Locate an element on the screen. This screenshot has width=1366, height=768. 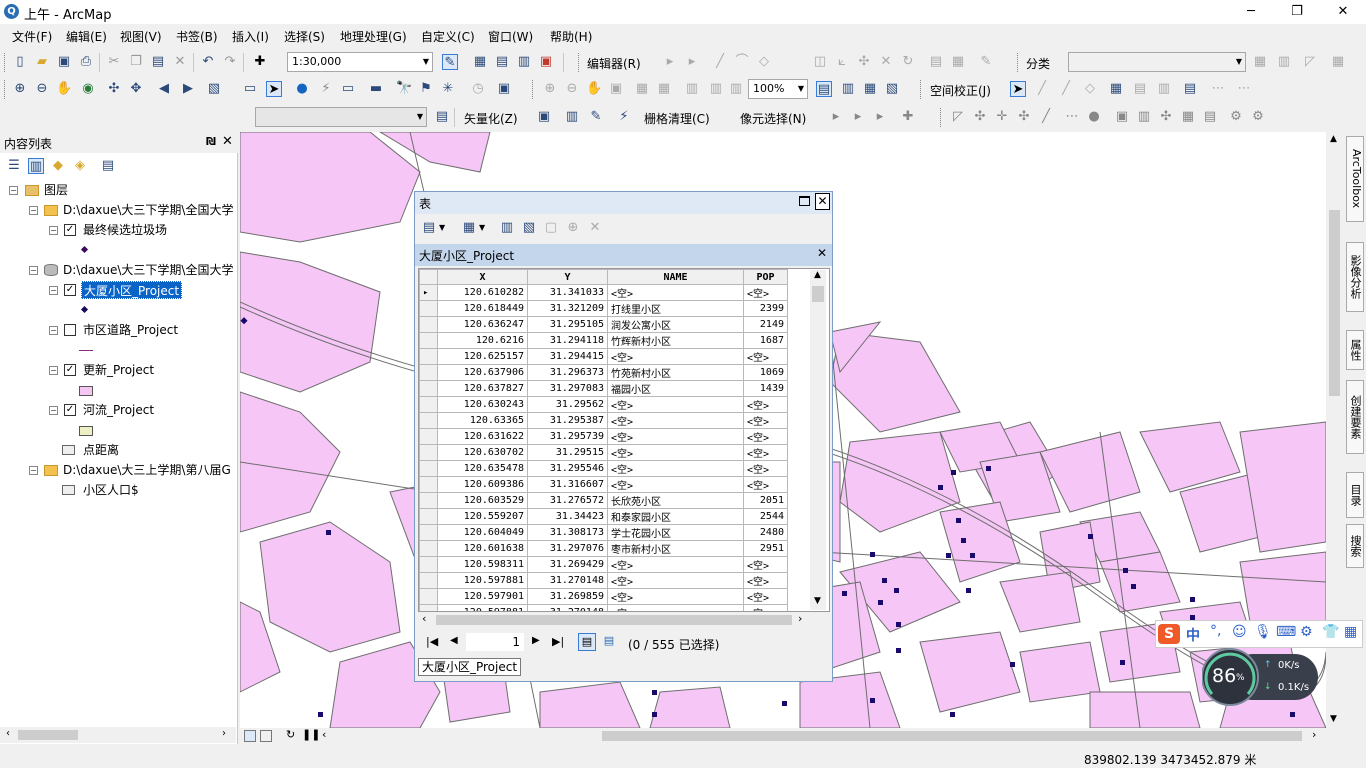
cell-x: 120.63365 is located at coordinates (482, 420).